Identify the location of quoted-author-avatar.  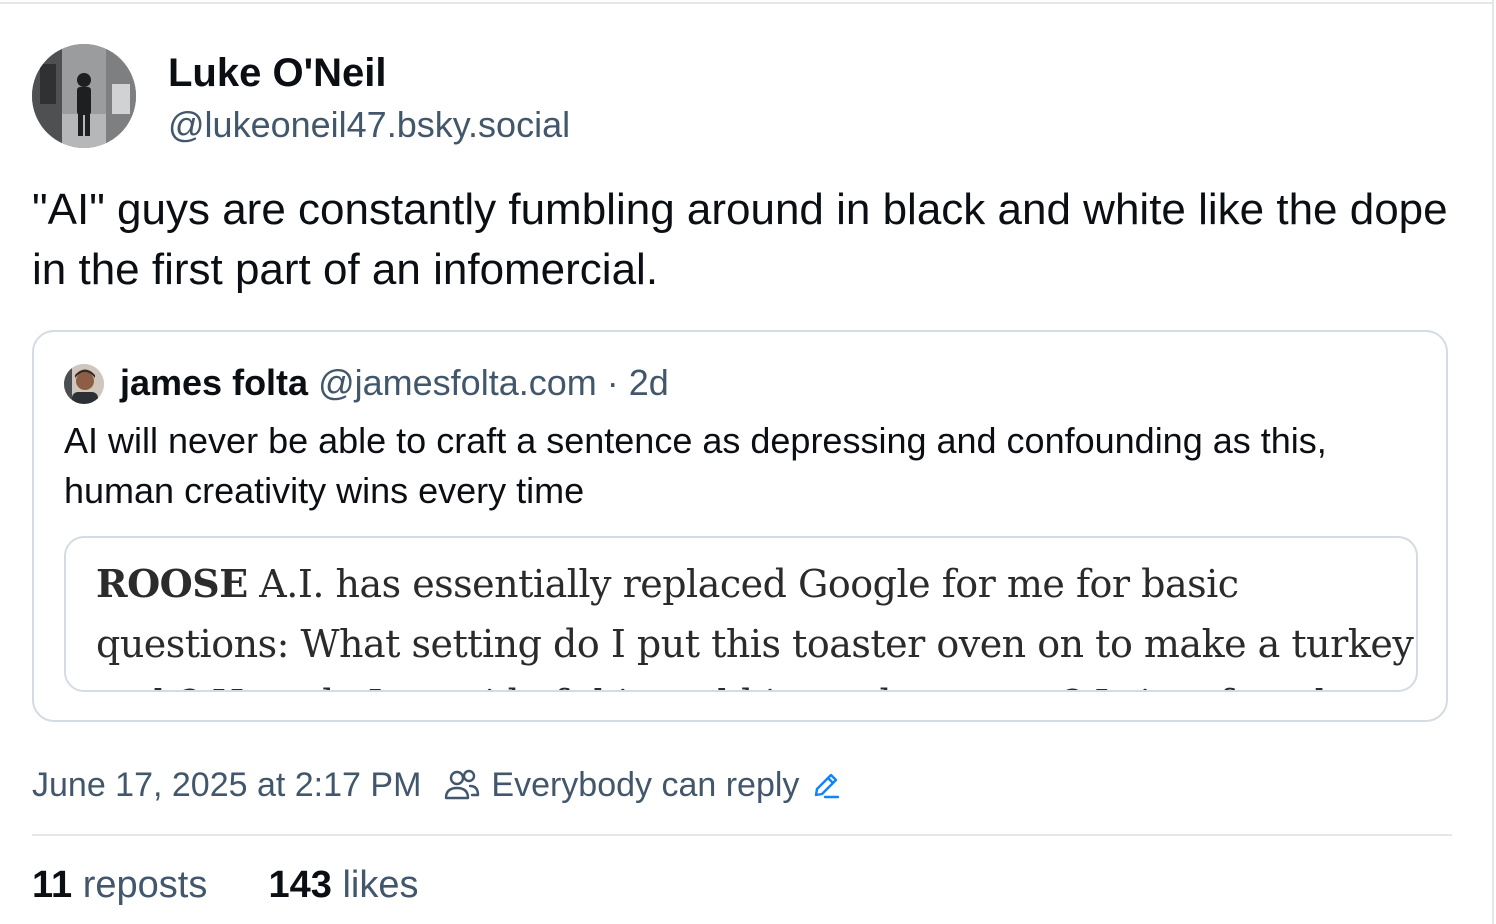
(84, 384).